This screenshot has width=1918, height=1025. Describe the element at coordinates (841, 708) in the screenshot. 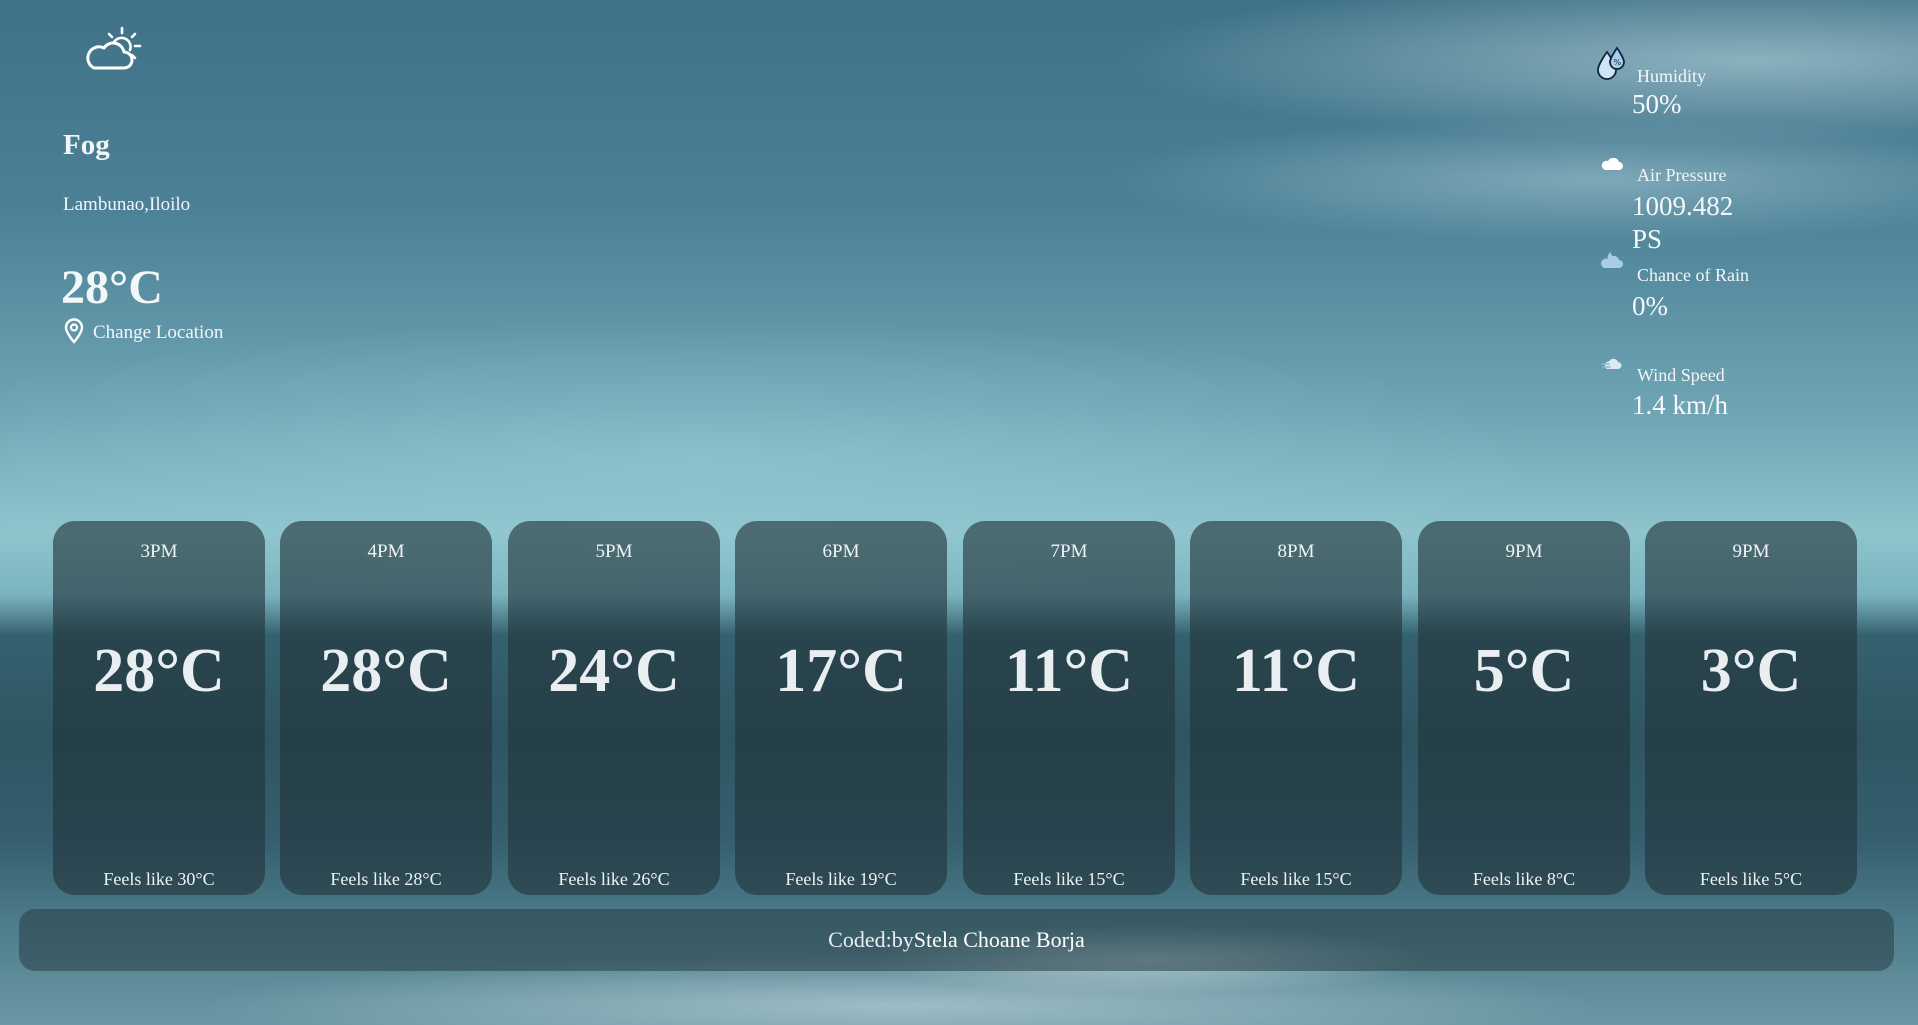

I see `hourly-card: 6PM 17°C Feels like 19°C` at that location.